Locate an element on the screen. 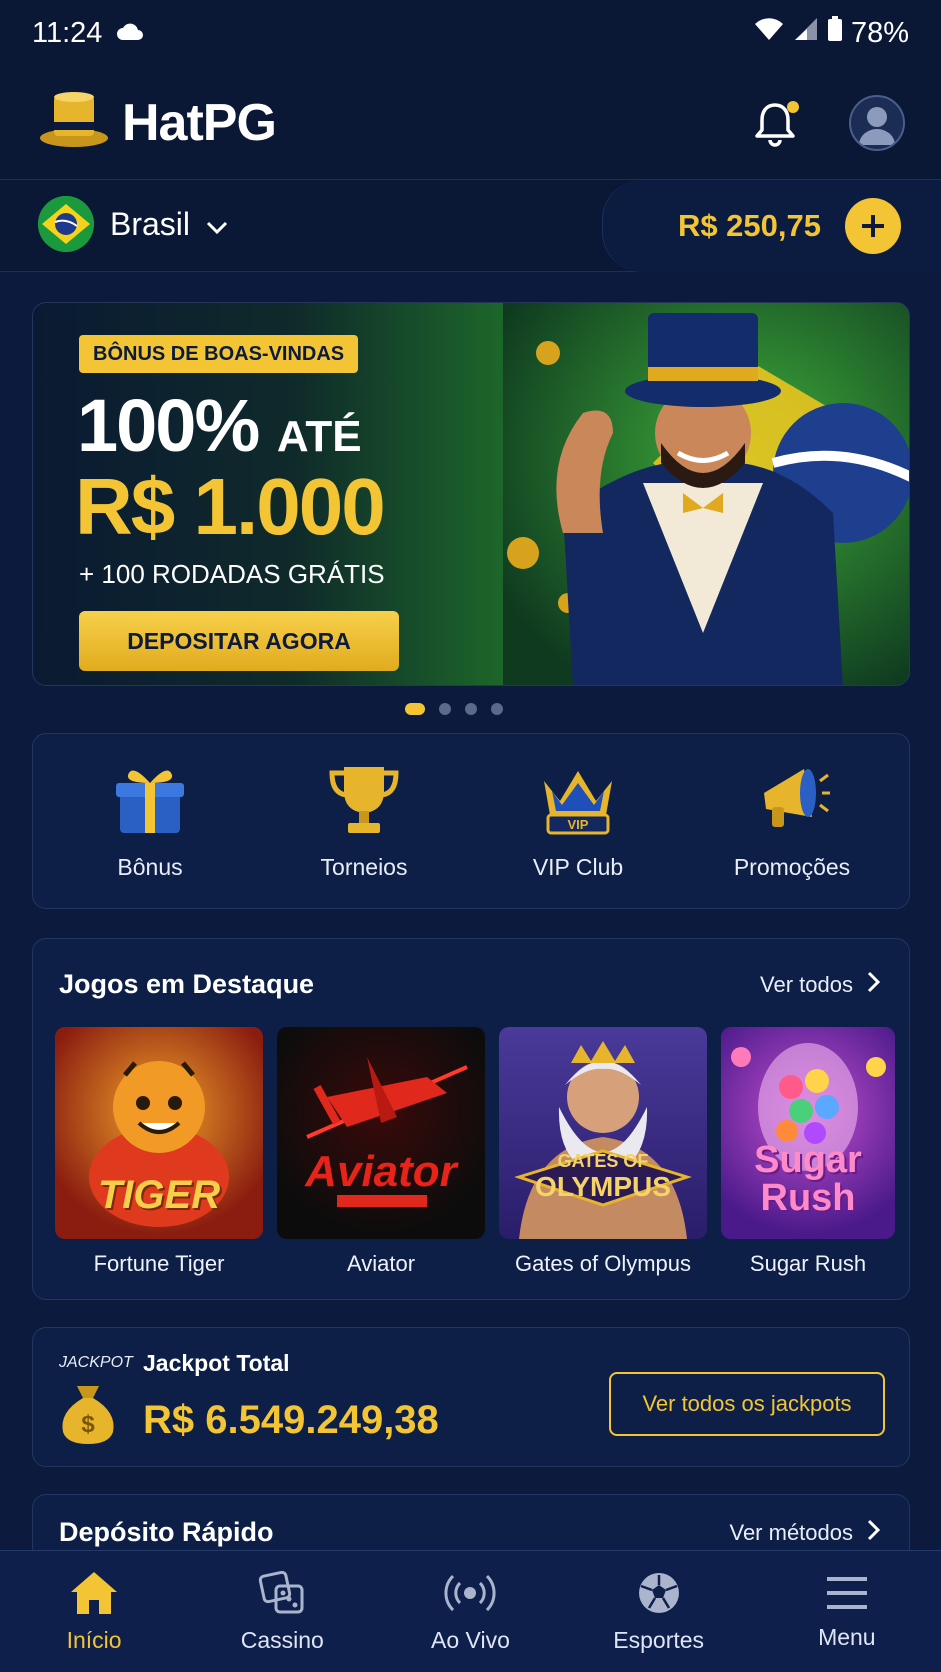 The height and width of the screenshot is (1672, 941). shortcut-bonus: Bônus is located at coordinates (150, 821).